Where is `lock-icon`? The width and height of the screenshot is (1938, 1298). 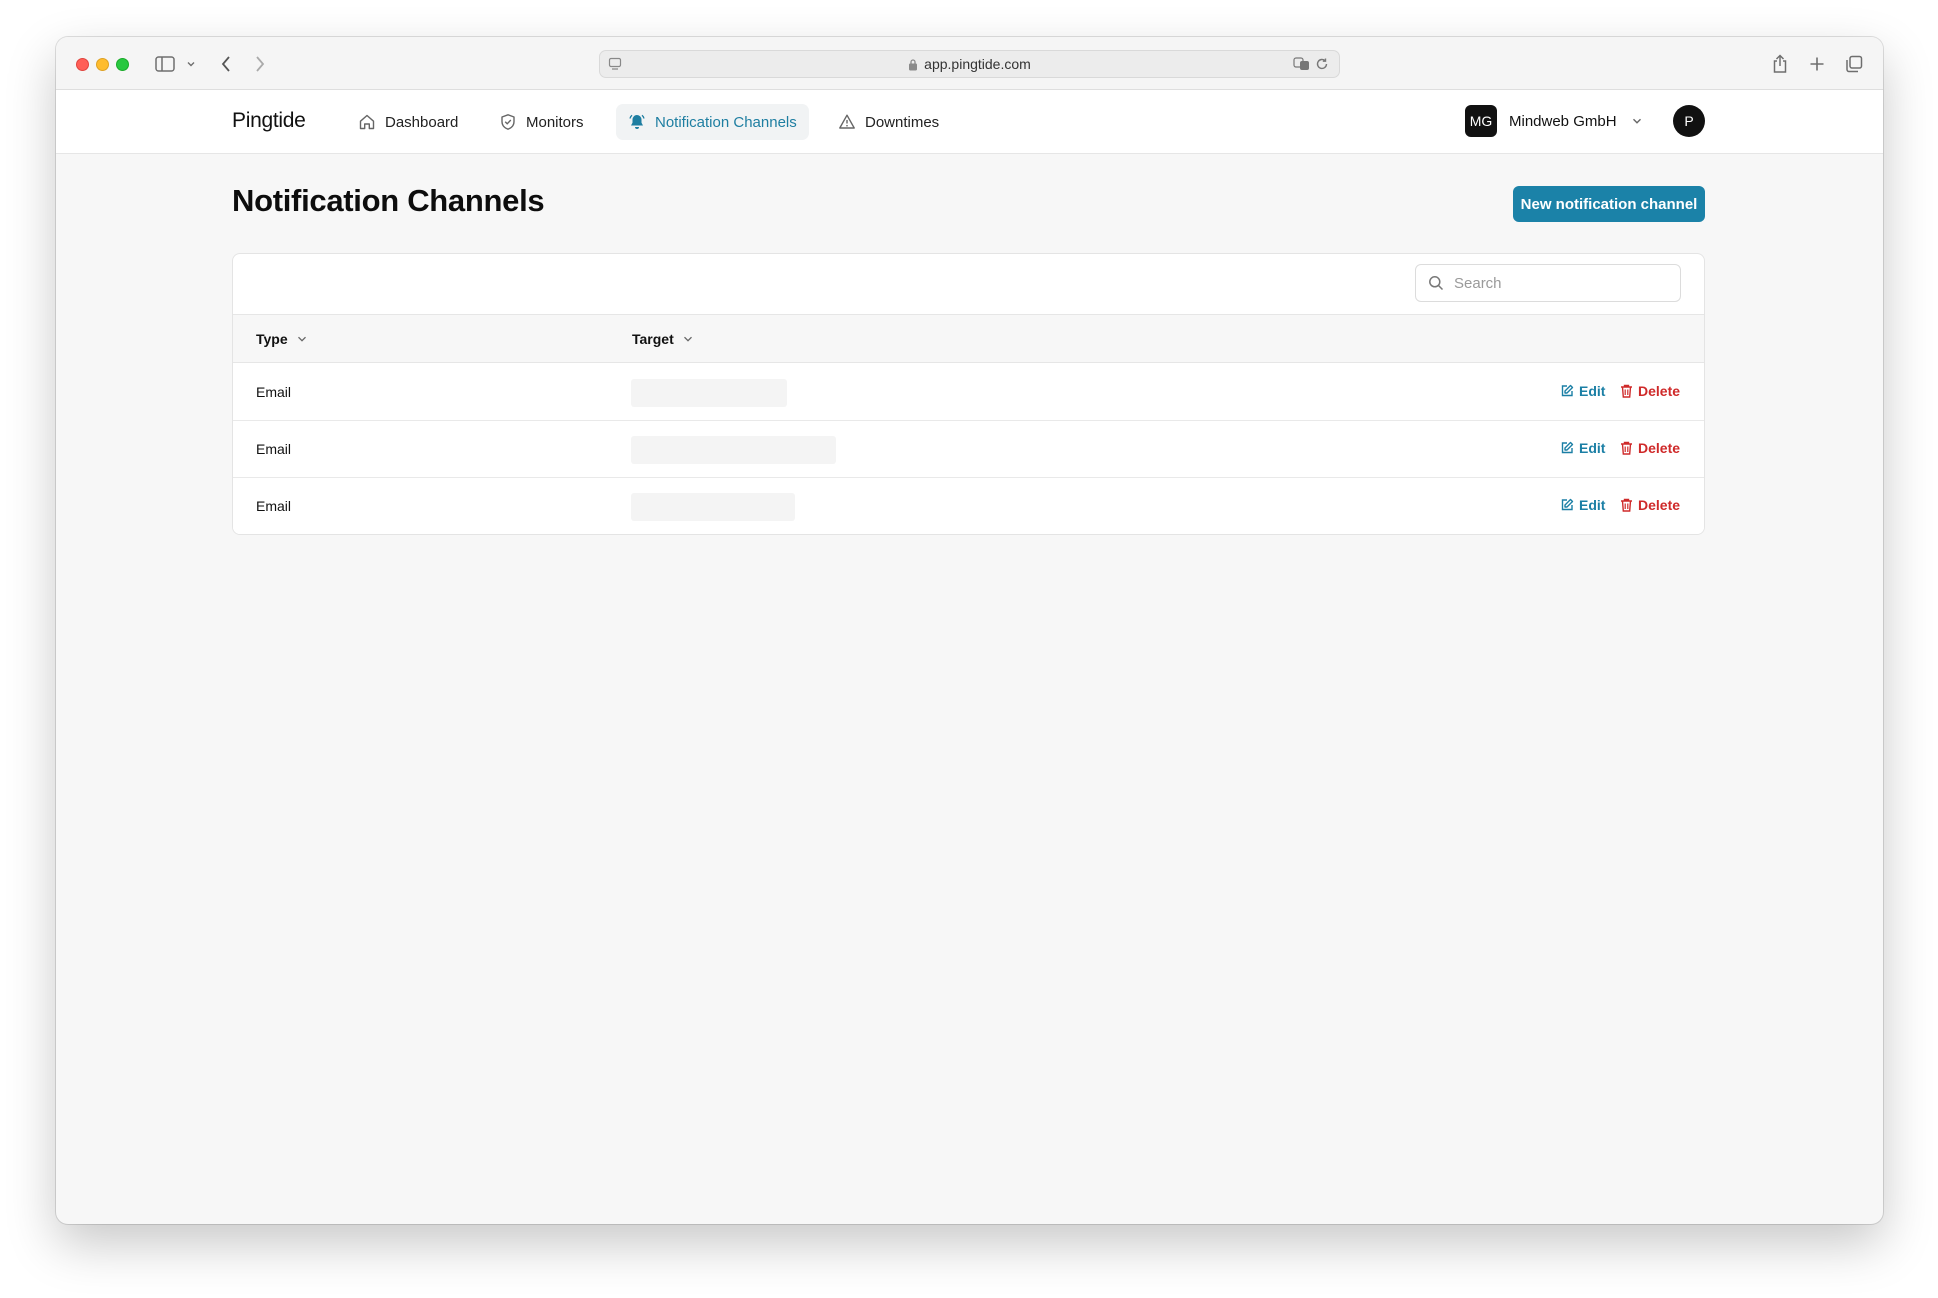
lock-icon is located at coordinates (913, 64).